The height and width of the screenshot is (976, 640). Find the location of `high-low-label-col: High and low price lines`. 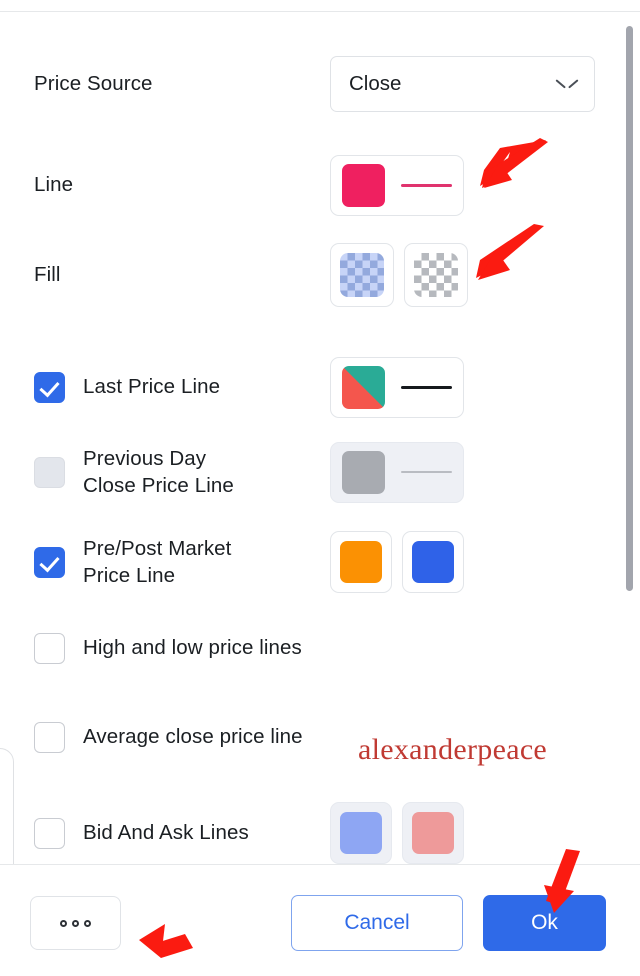

high-low-label-col: High and low price lines is located at coordinates (165, 648).